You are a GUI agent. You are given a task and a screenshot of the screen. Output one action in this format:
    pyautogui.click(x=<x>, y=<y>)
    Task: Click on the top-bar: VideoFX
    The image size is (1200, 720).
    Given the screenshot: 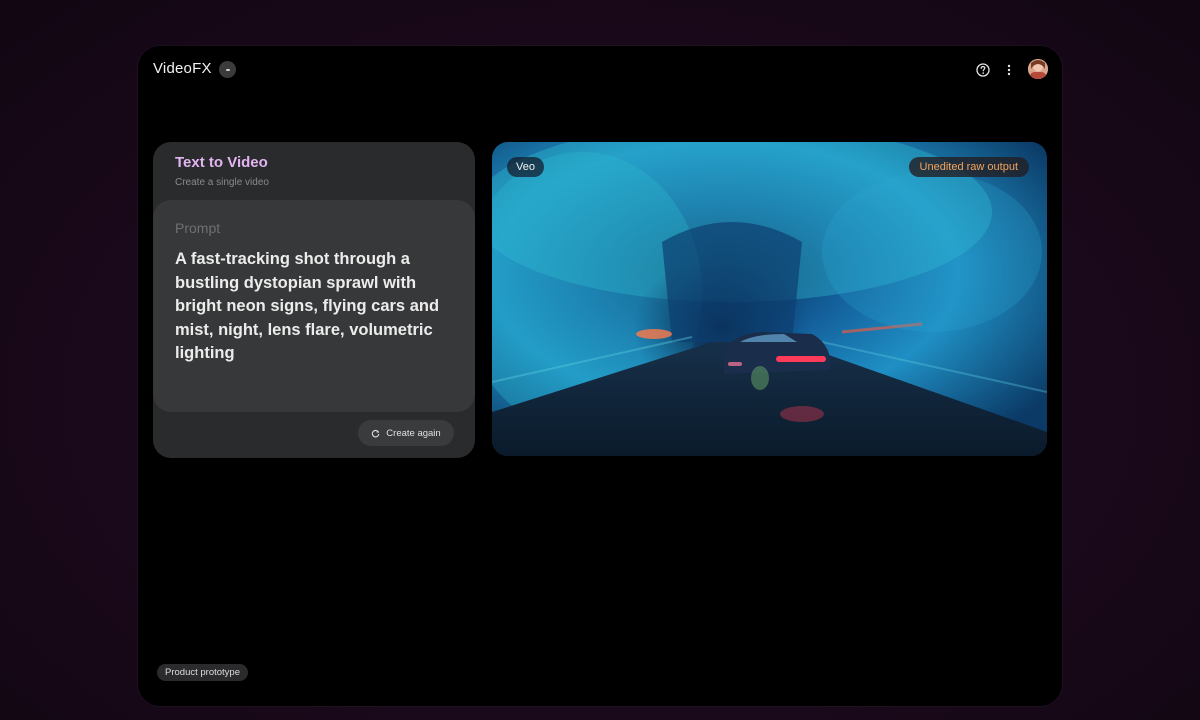 What is the action you would take?
    pyautogui.click(x=600, y=69)
    